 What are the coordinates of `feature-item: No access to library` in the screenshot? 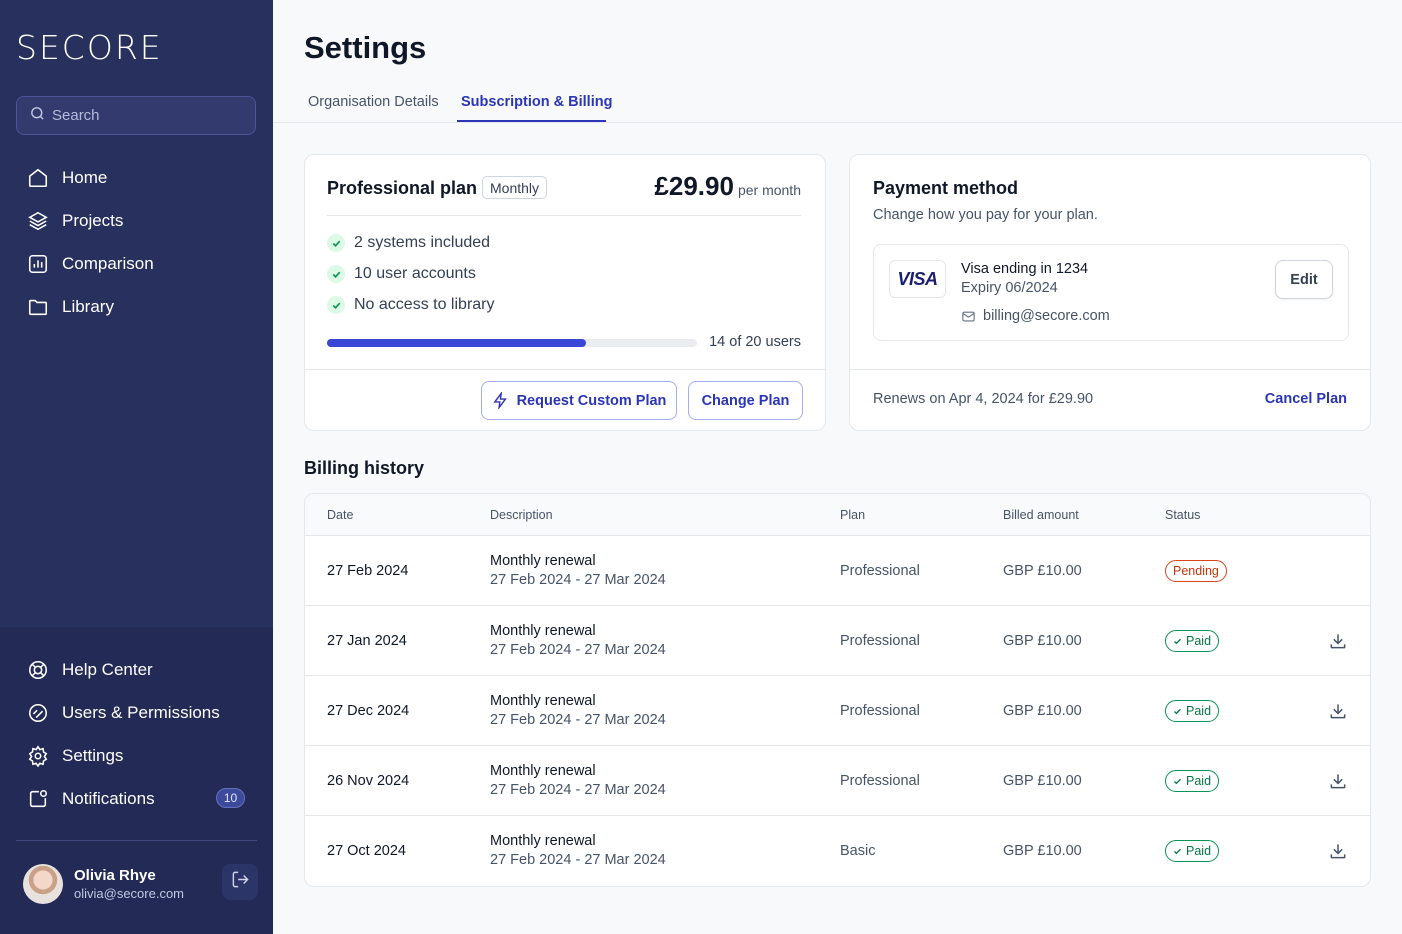 It's located at (411, 305).